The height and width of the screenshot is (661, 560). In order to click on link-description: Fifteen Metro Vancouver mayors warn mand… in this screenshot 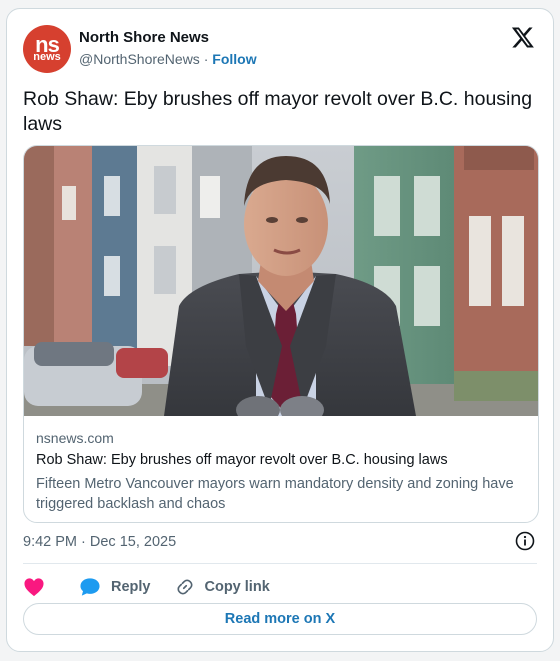, I will do `click(275, 494)`.